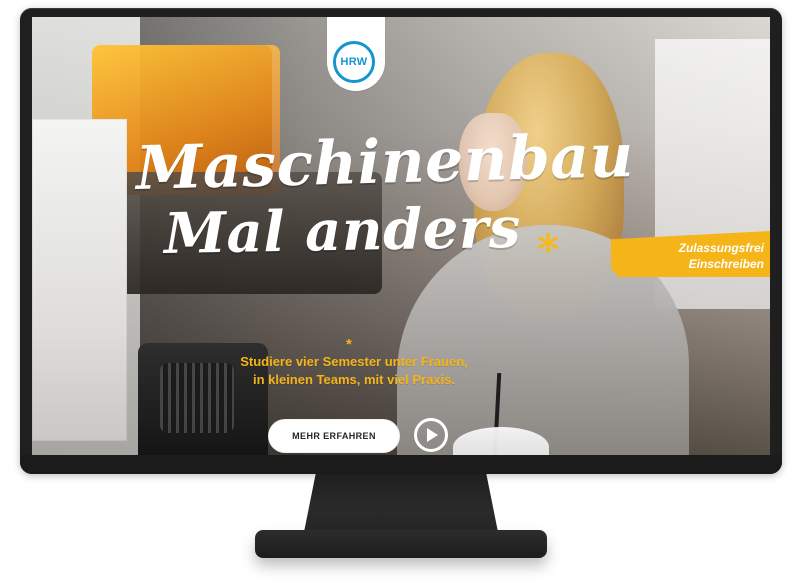 This screenshot has width=800, height=581. Describe the element at coordinates (385, 162) in the screenshot. I see `headline-line-1: Maschinenbau` at that location.